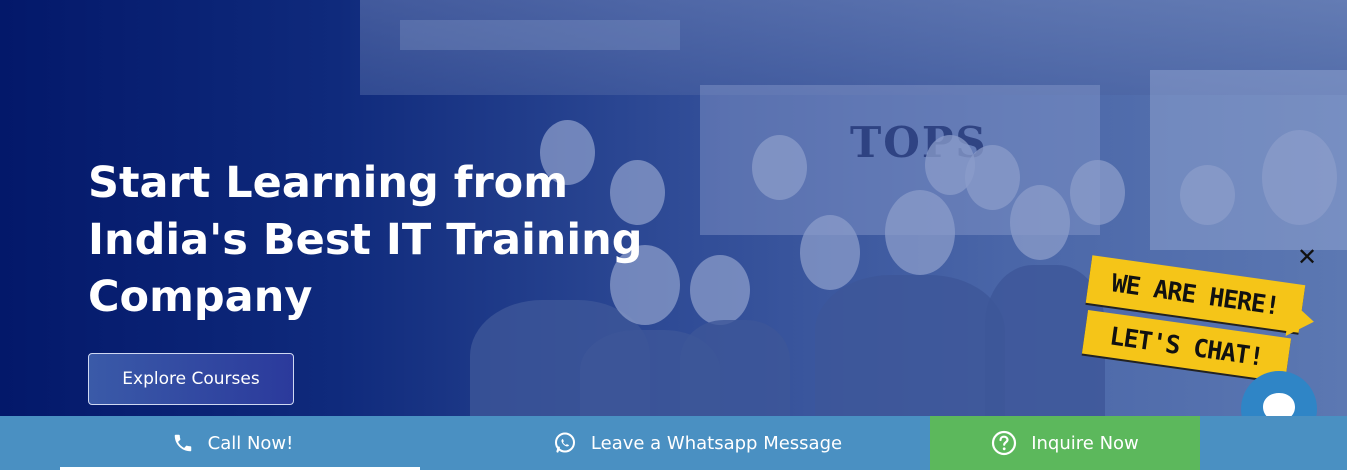 Image resolution: width=1347 pixels, height=470 pixels. What do you see at coordinates (250, 443) in the screenshot?
I see `call-now-label: Call Now!` at bounding box center [250, 443].